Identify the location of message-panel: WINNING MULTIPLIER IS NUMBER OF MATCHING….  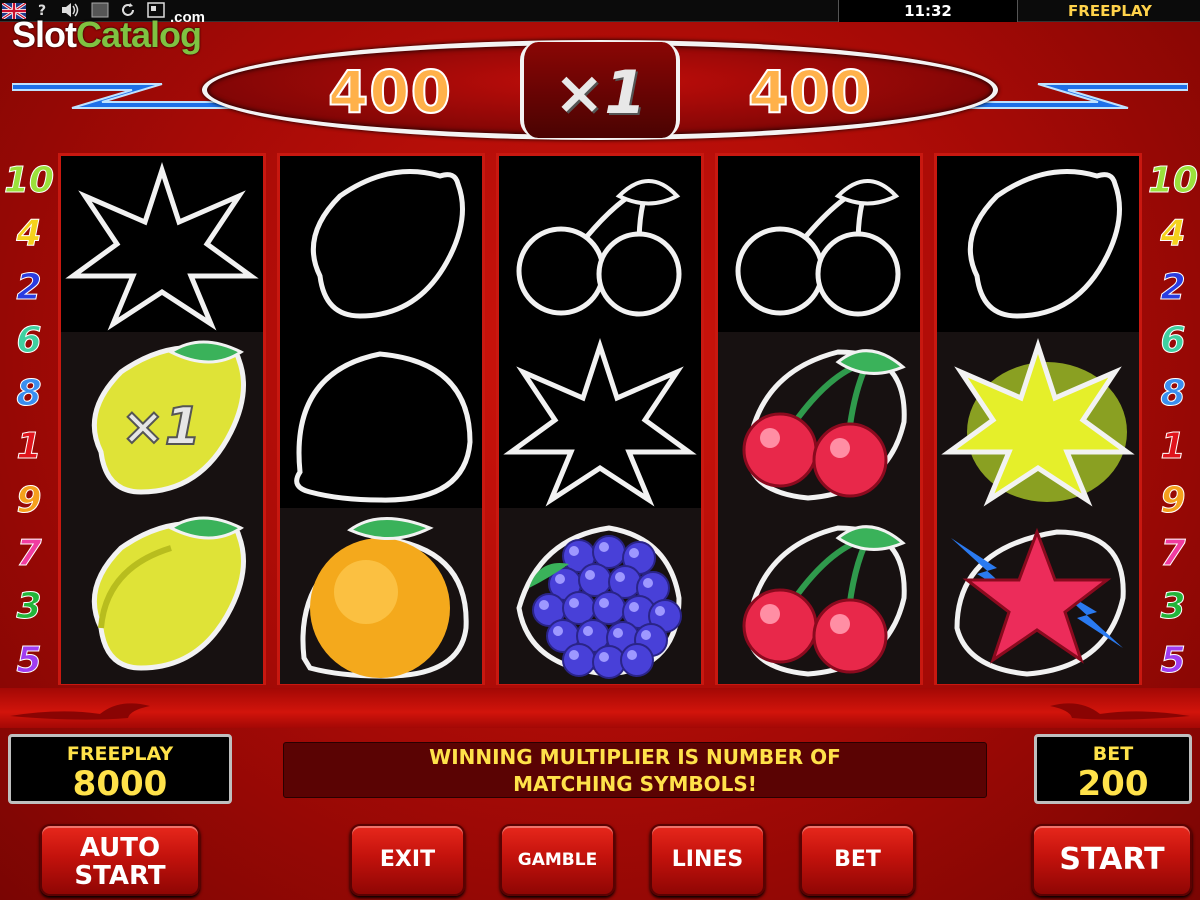
(635, 770).